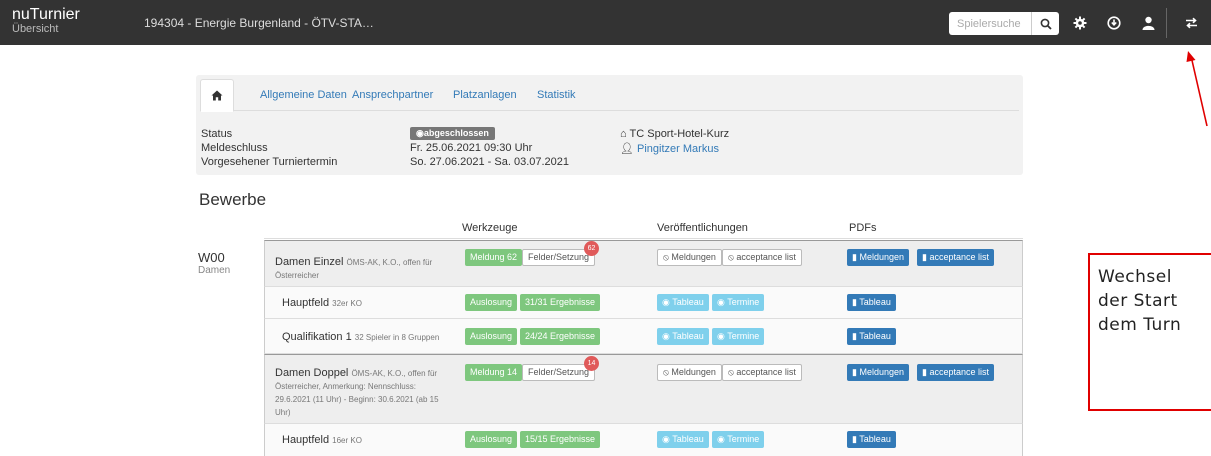 The height and width of the screenshot is (456, 1211). I want to click on deadline-label: Meldeschluss, so click(234, 148).